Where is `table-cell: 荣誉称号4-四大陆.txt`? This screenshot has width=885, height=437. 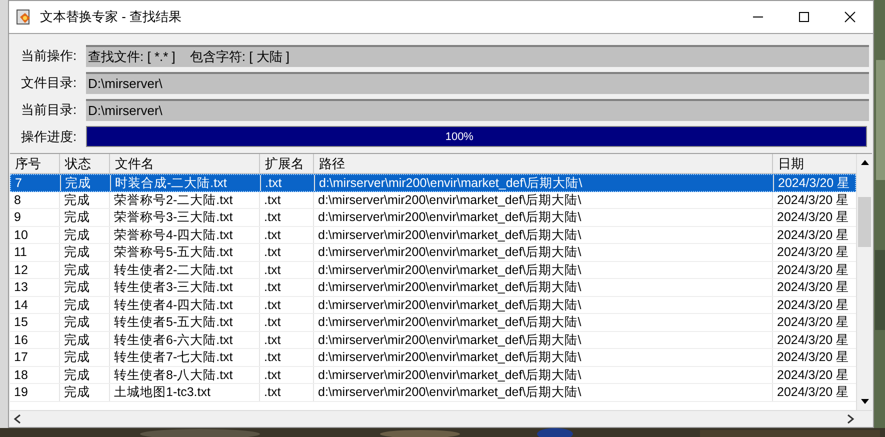
table-cell: 荣誉称号4-四大陆.txt is located at coordinates (185, 234).